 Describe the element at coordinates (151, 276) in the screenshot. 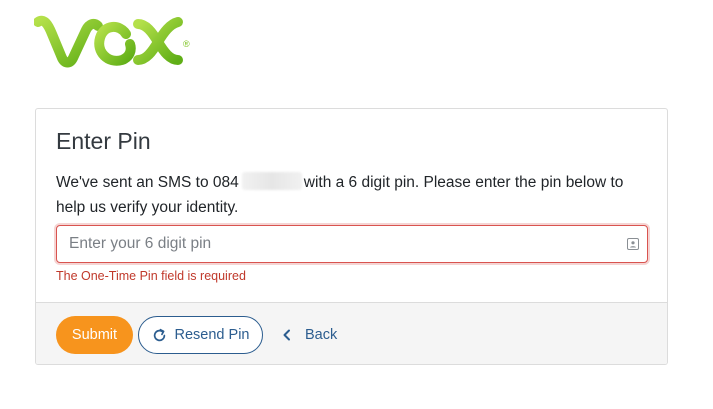

I see `pin-error-message: The One-Time Pin field is required` at that location.